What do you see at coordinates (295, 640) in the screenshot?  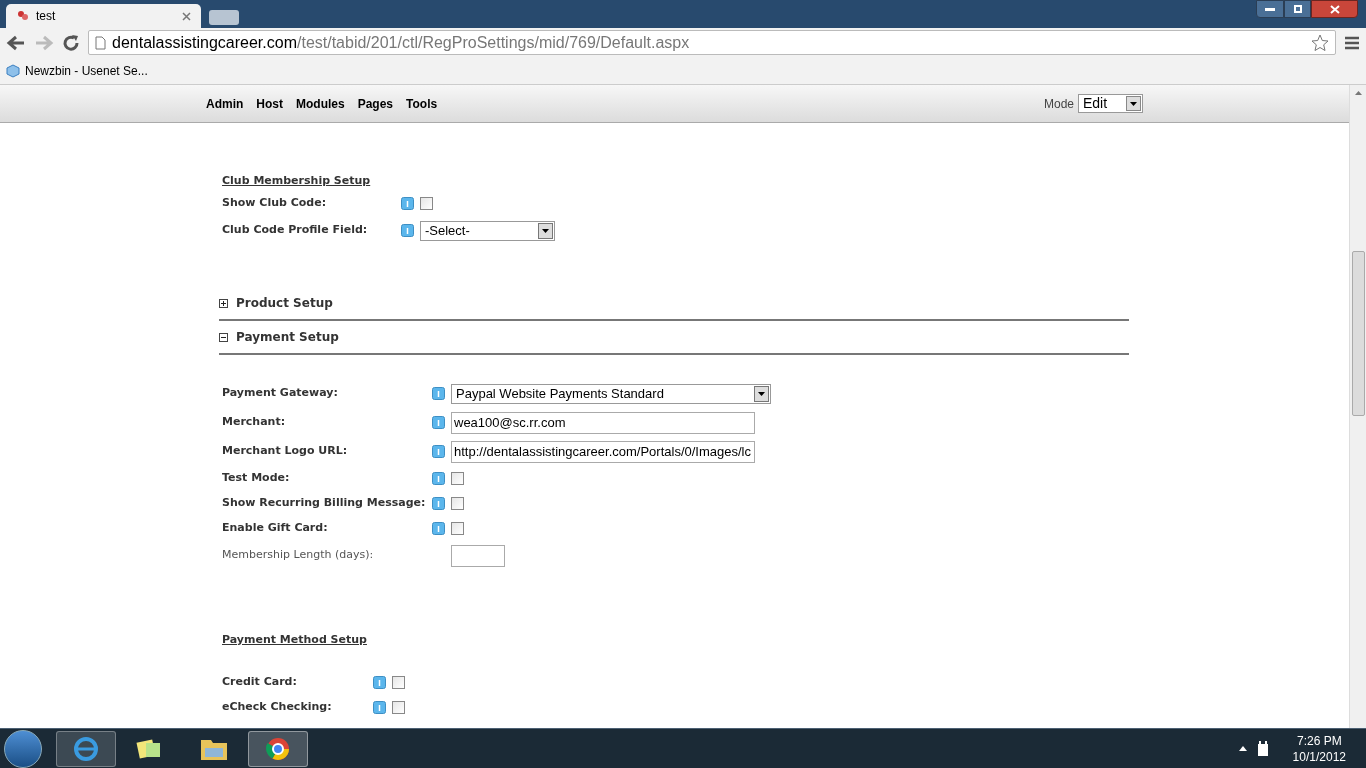 I see `section-heading: Payment Method Setup` at bounding box center [295, 640].